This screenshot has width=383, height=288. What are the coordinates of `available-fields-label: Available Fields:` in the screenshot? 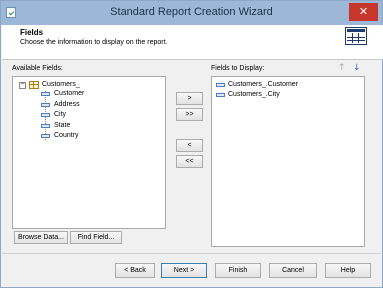 It's located at (37, 68).